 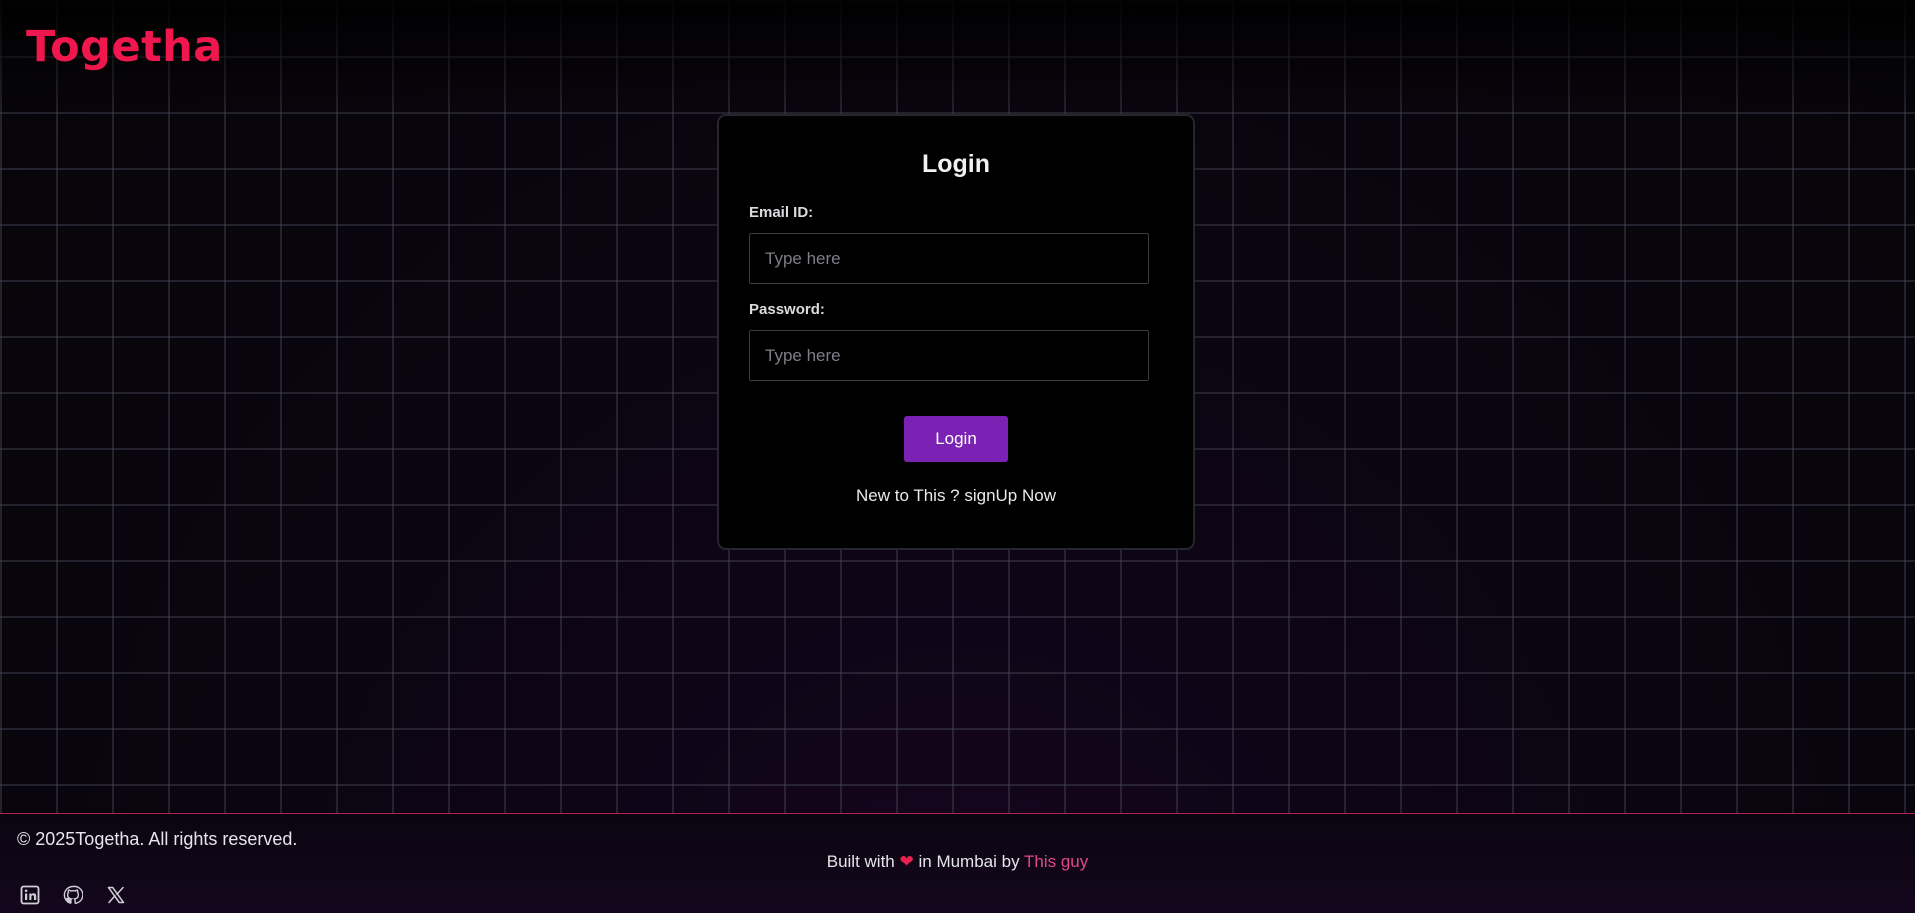 I want to click on built-with-prefix: Built with, so click(x=860, y=861).